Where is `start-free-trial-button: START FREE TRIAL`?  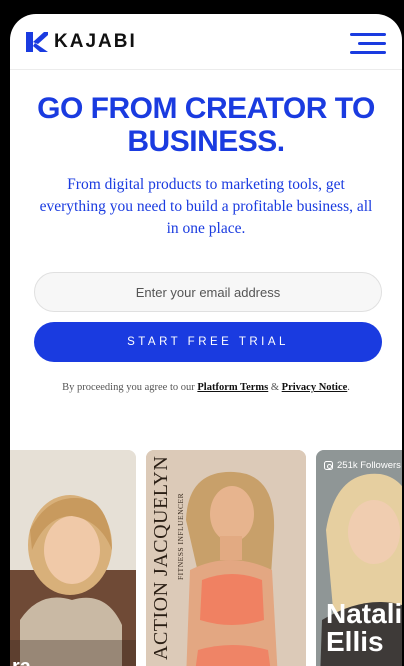
start-free-trial-button: START FREE TRIAL is located at coordinates (208, 342).